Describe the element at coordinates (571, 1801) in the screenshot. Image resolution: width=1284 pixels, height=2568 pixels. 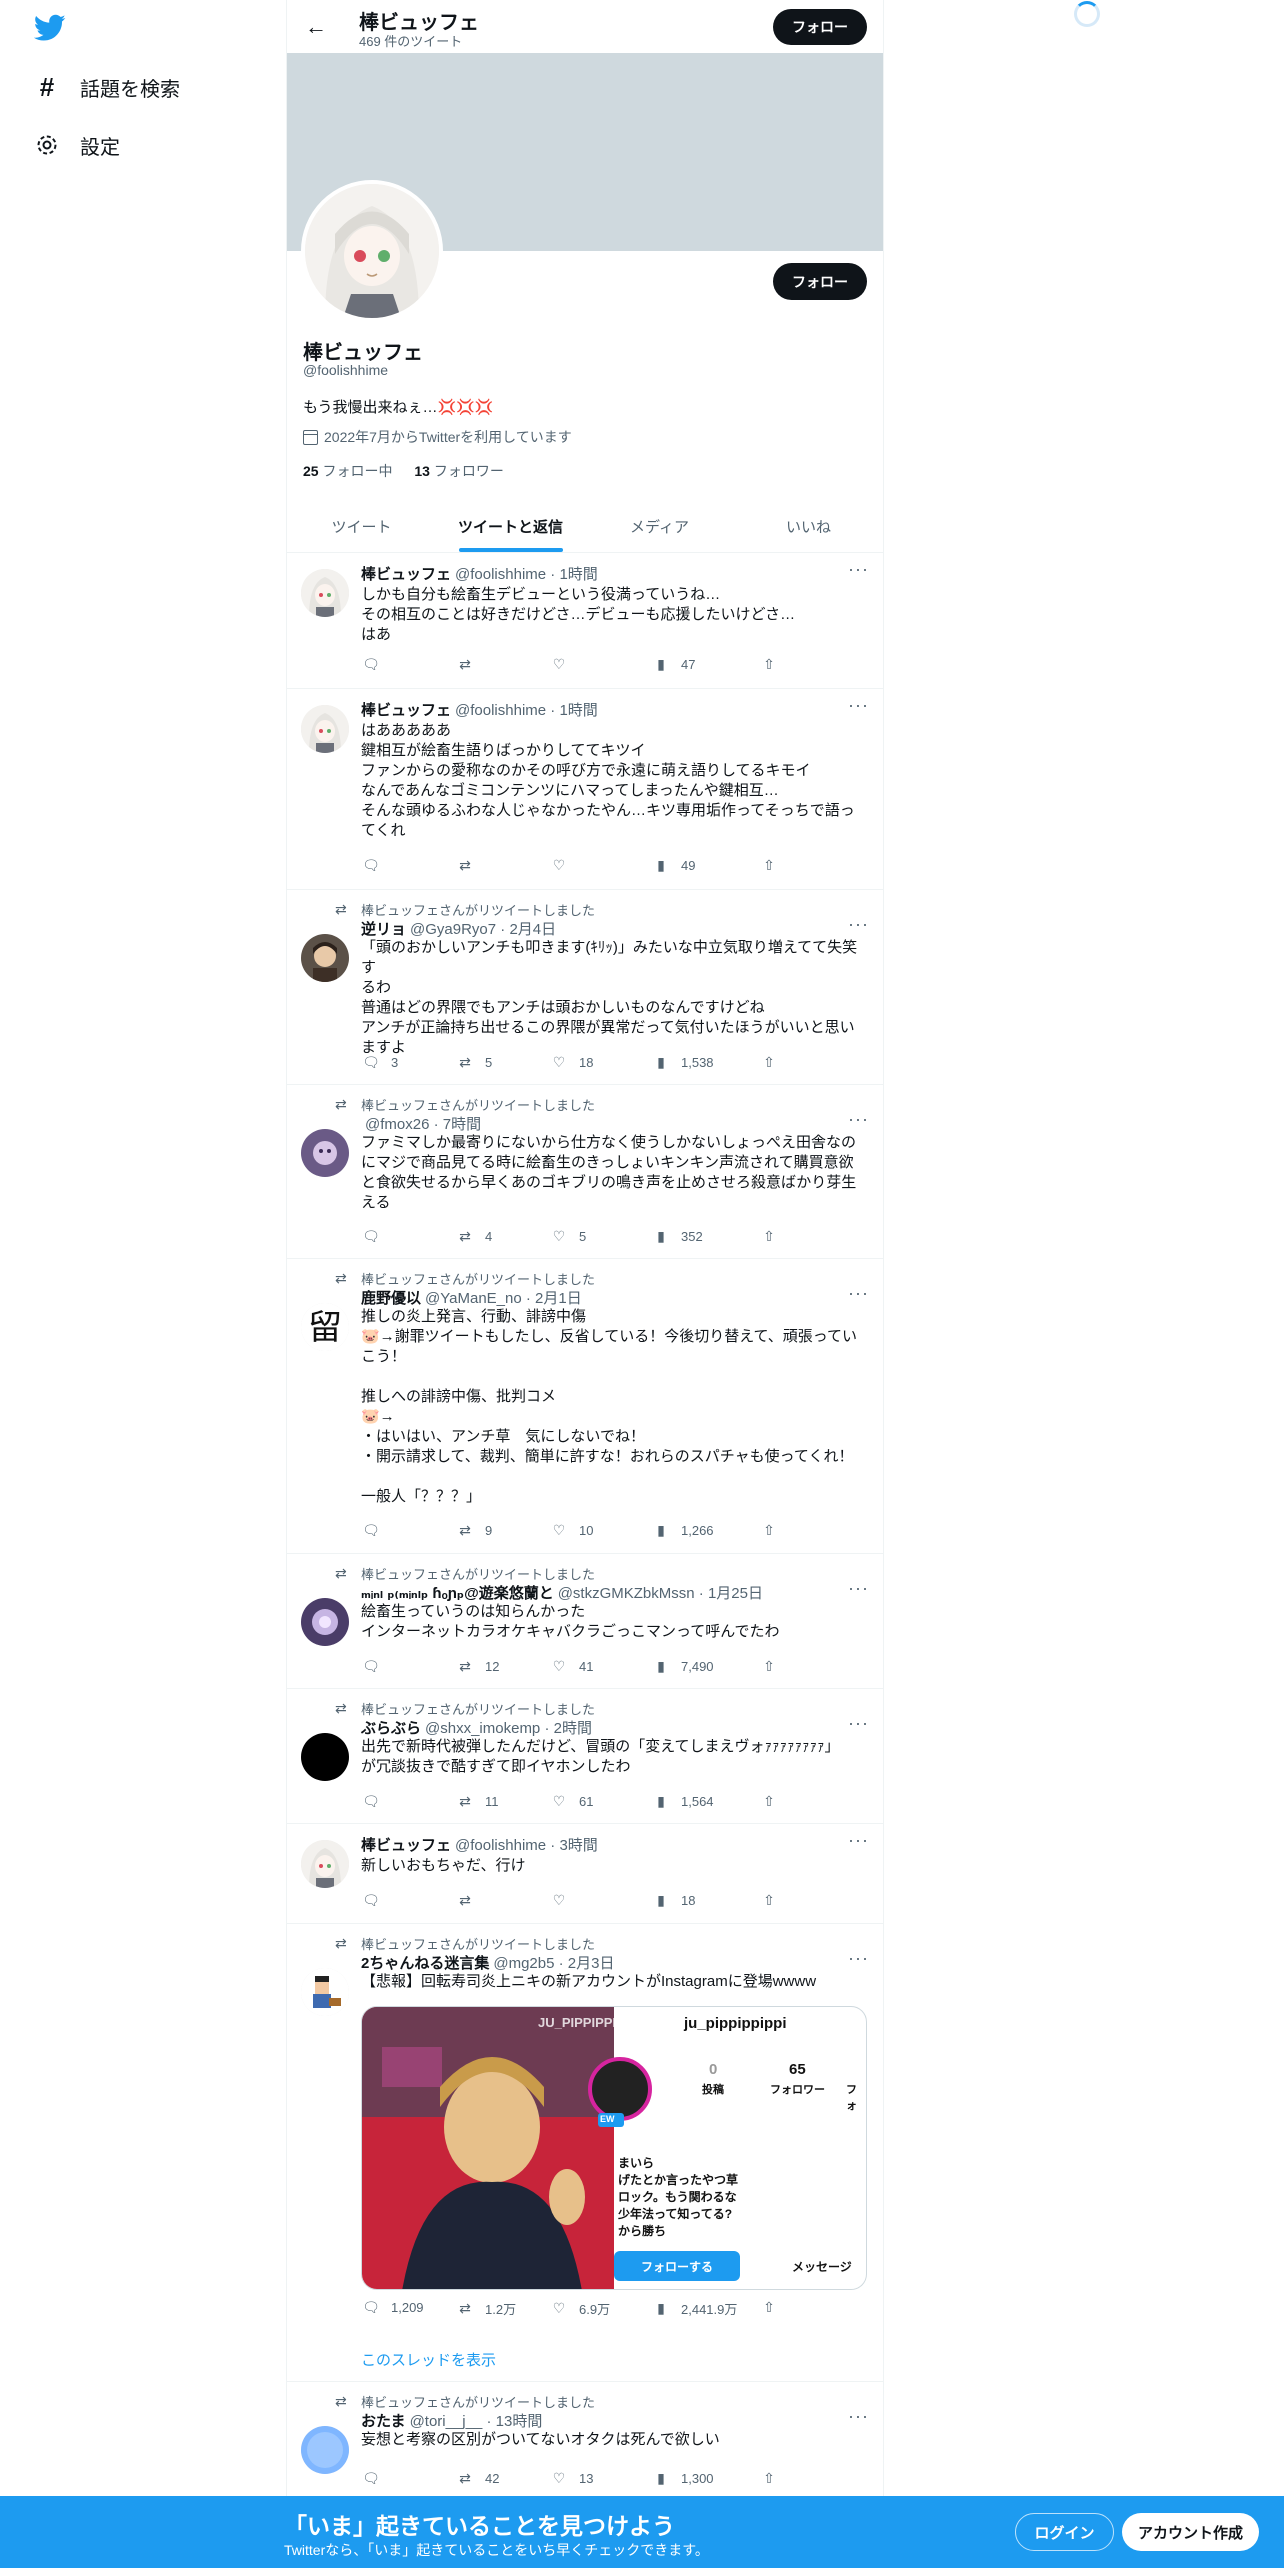
I see `like-button: ♡ 61` at that location.